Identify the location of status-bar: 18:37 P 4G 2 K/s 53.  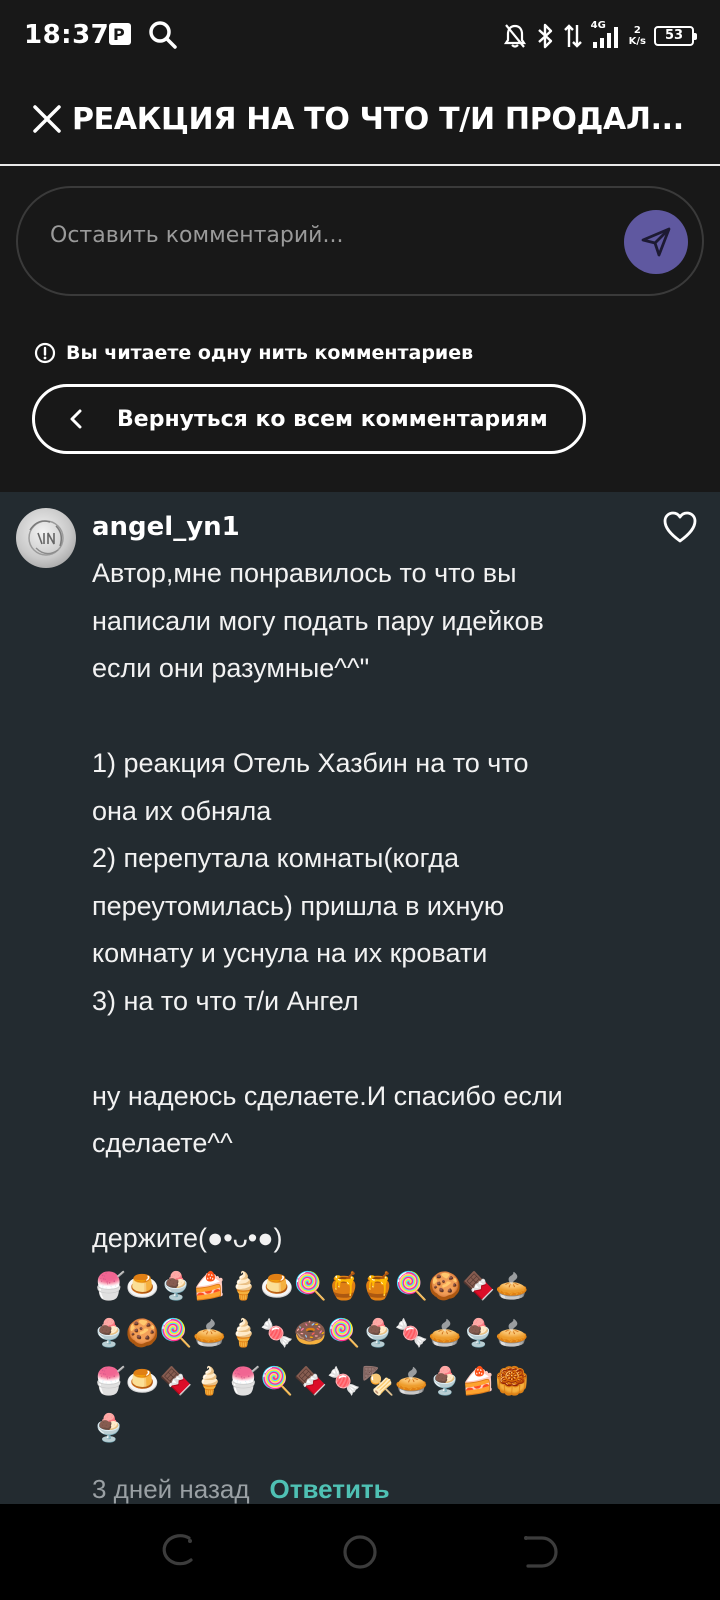
(360, 36).